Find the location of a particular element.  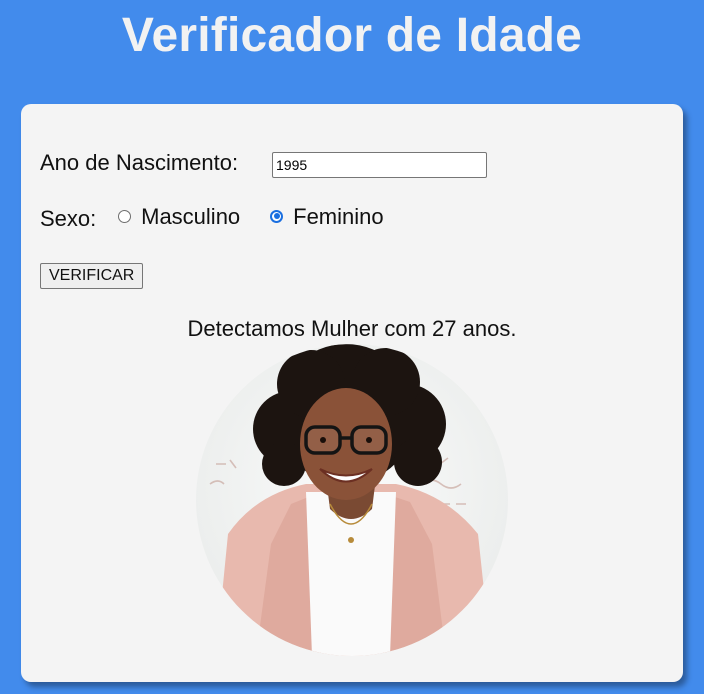

birth-year-label: Ano de Nascimento: is located at coordinates (139, 162).